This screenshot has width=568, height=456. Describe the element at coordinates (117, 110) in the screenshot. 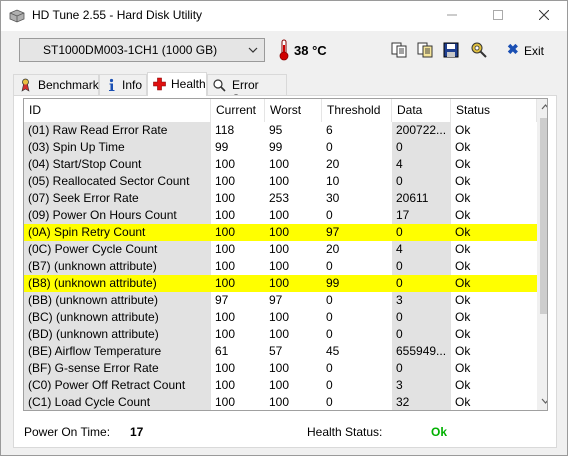

I see `column-header-id: ID` at that location.